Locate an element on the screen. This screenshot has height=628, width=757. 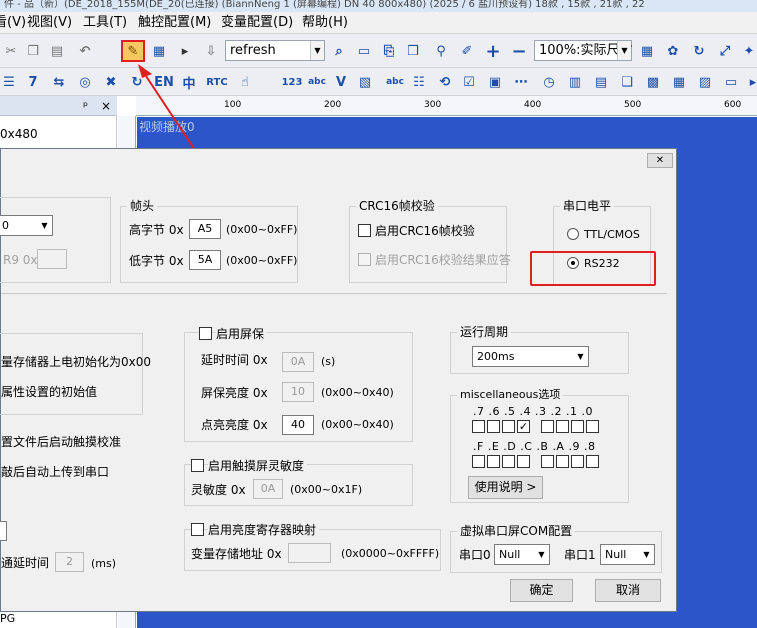
variable-icon: 7 is located at coordinates (33, 82).